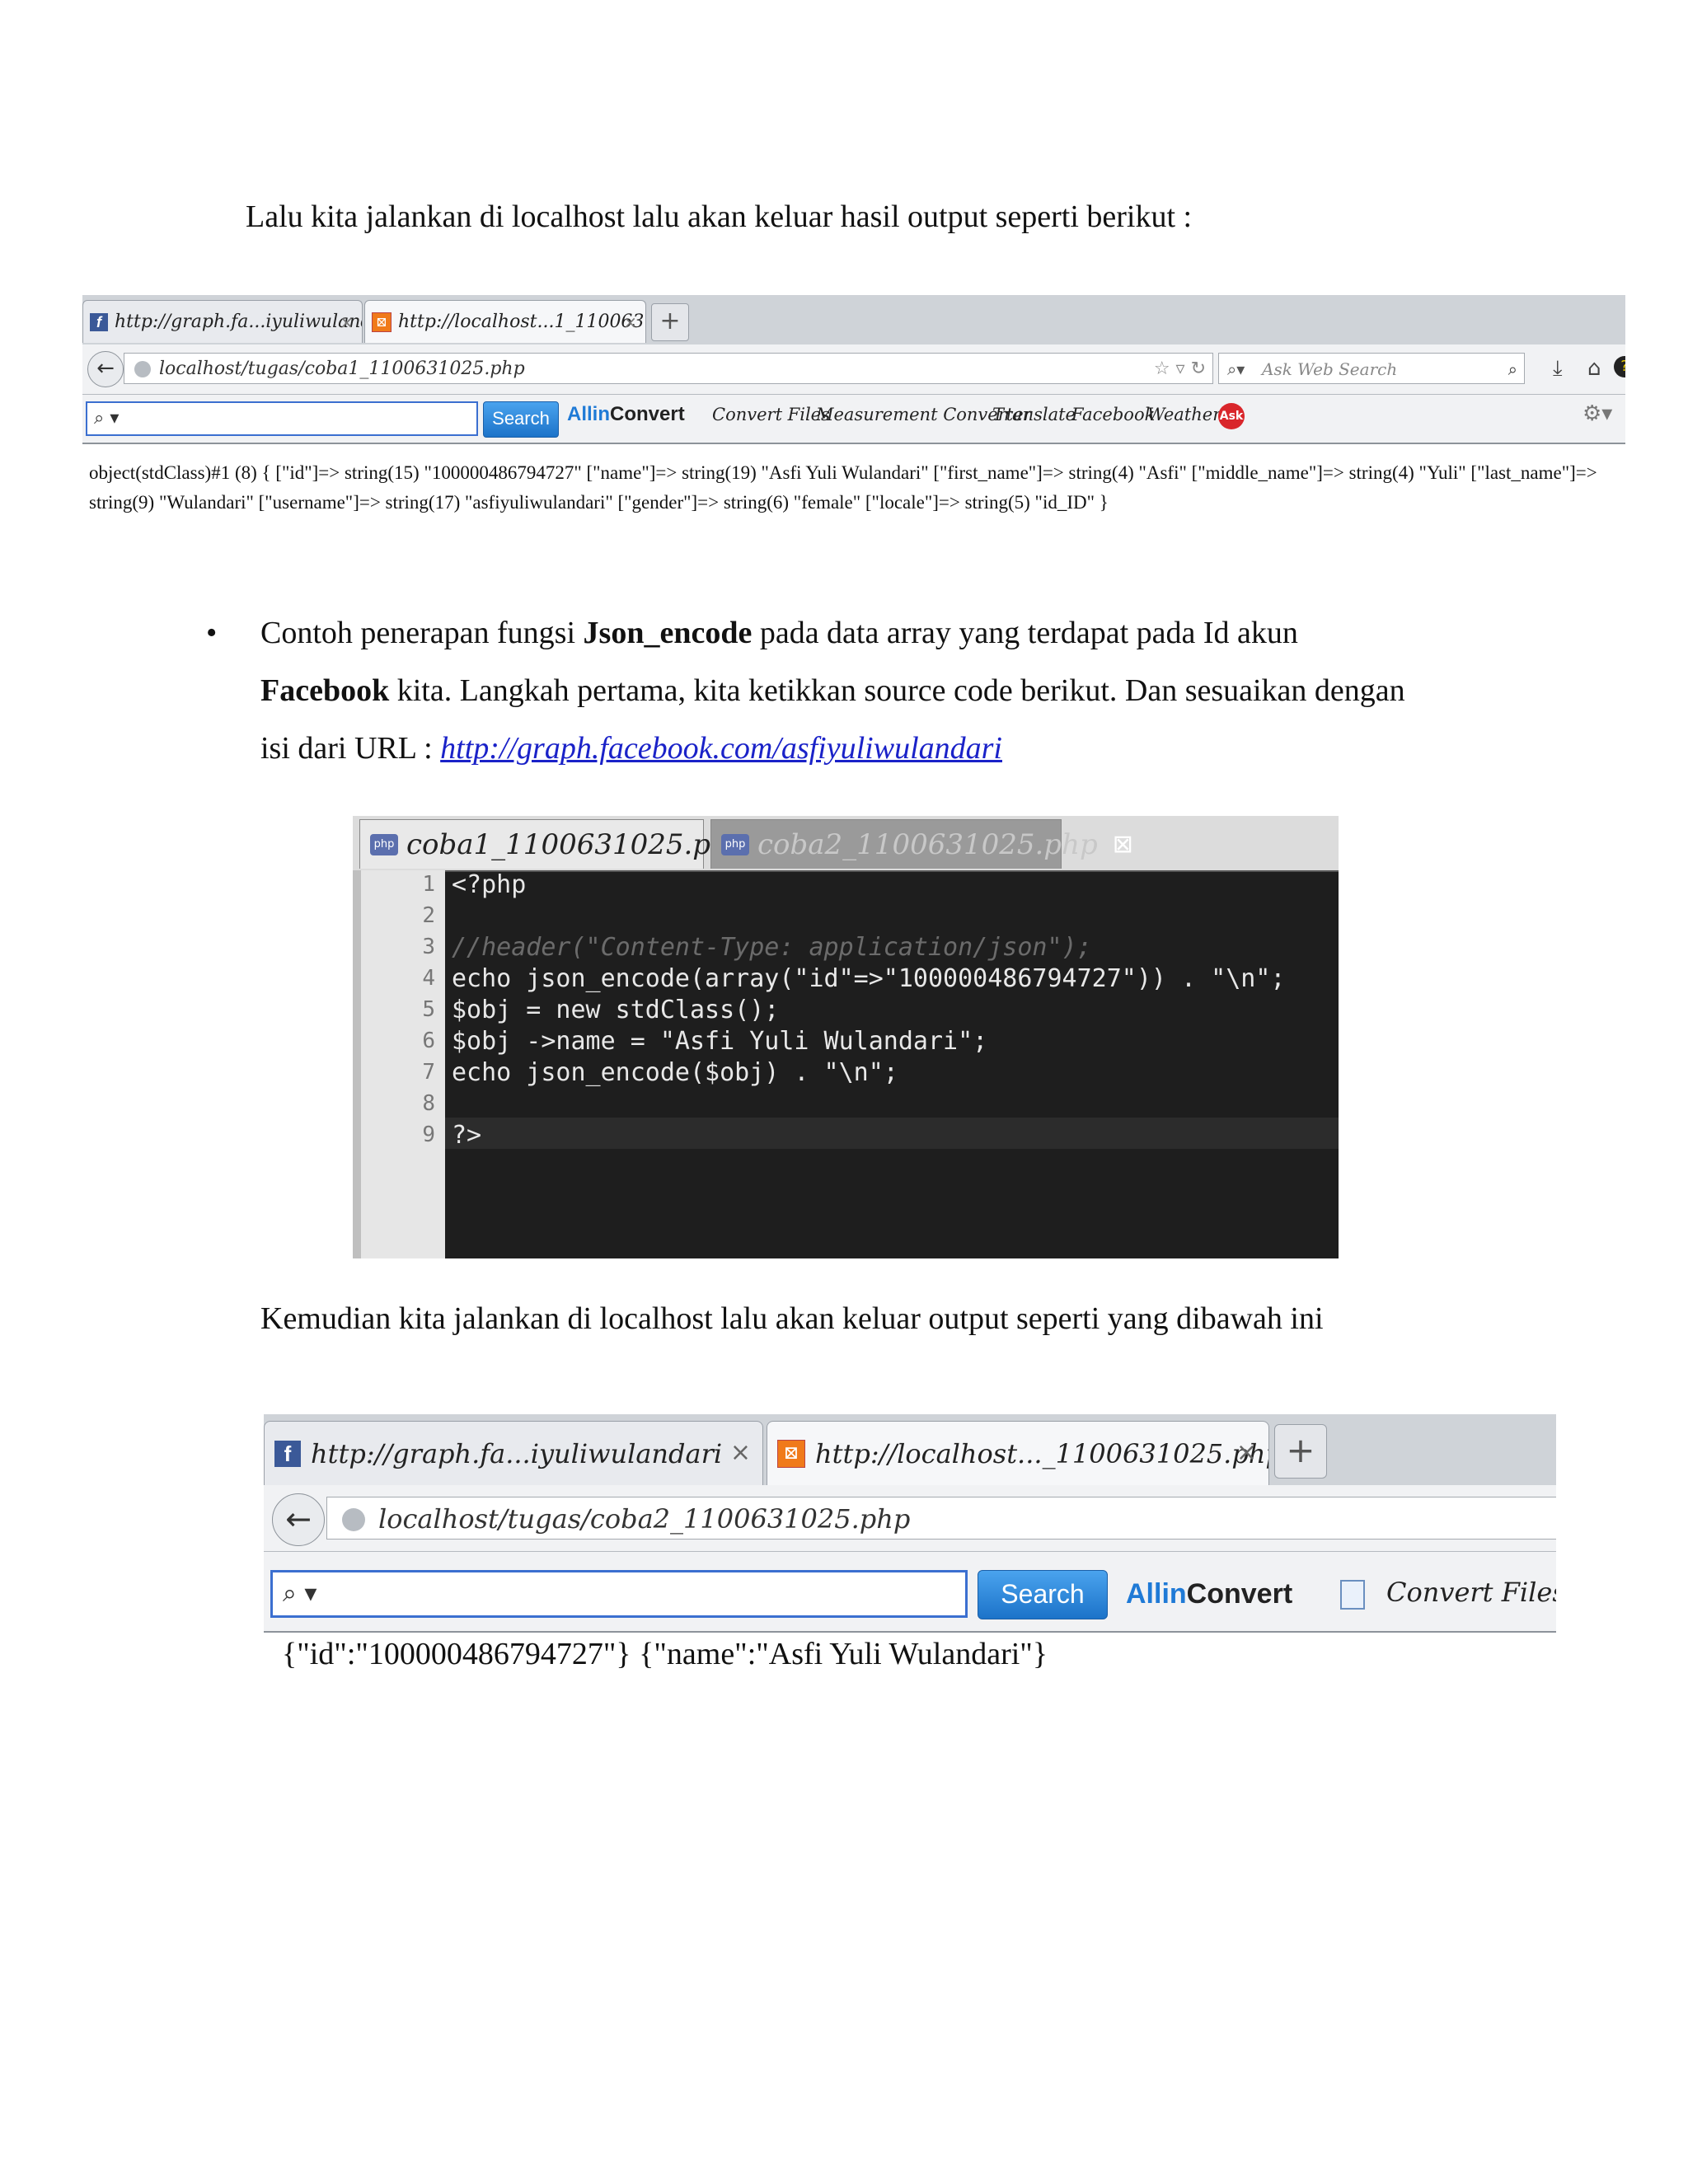 This screenshot has height=2184, width=1688. I want to click on editor-tab-label: coba2_1100631025.php, so click(927, 844).